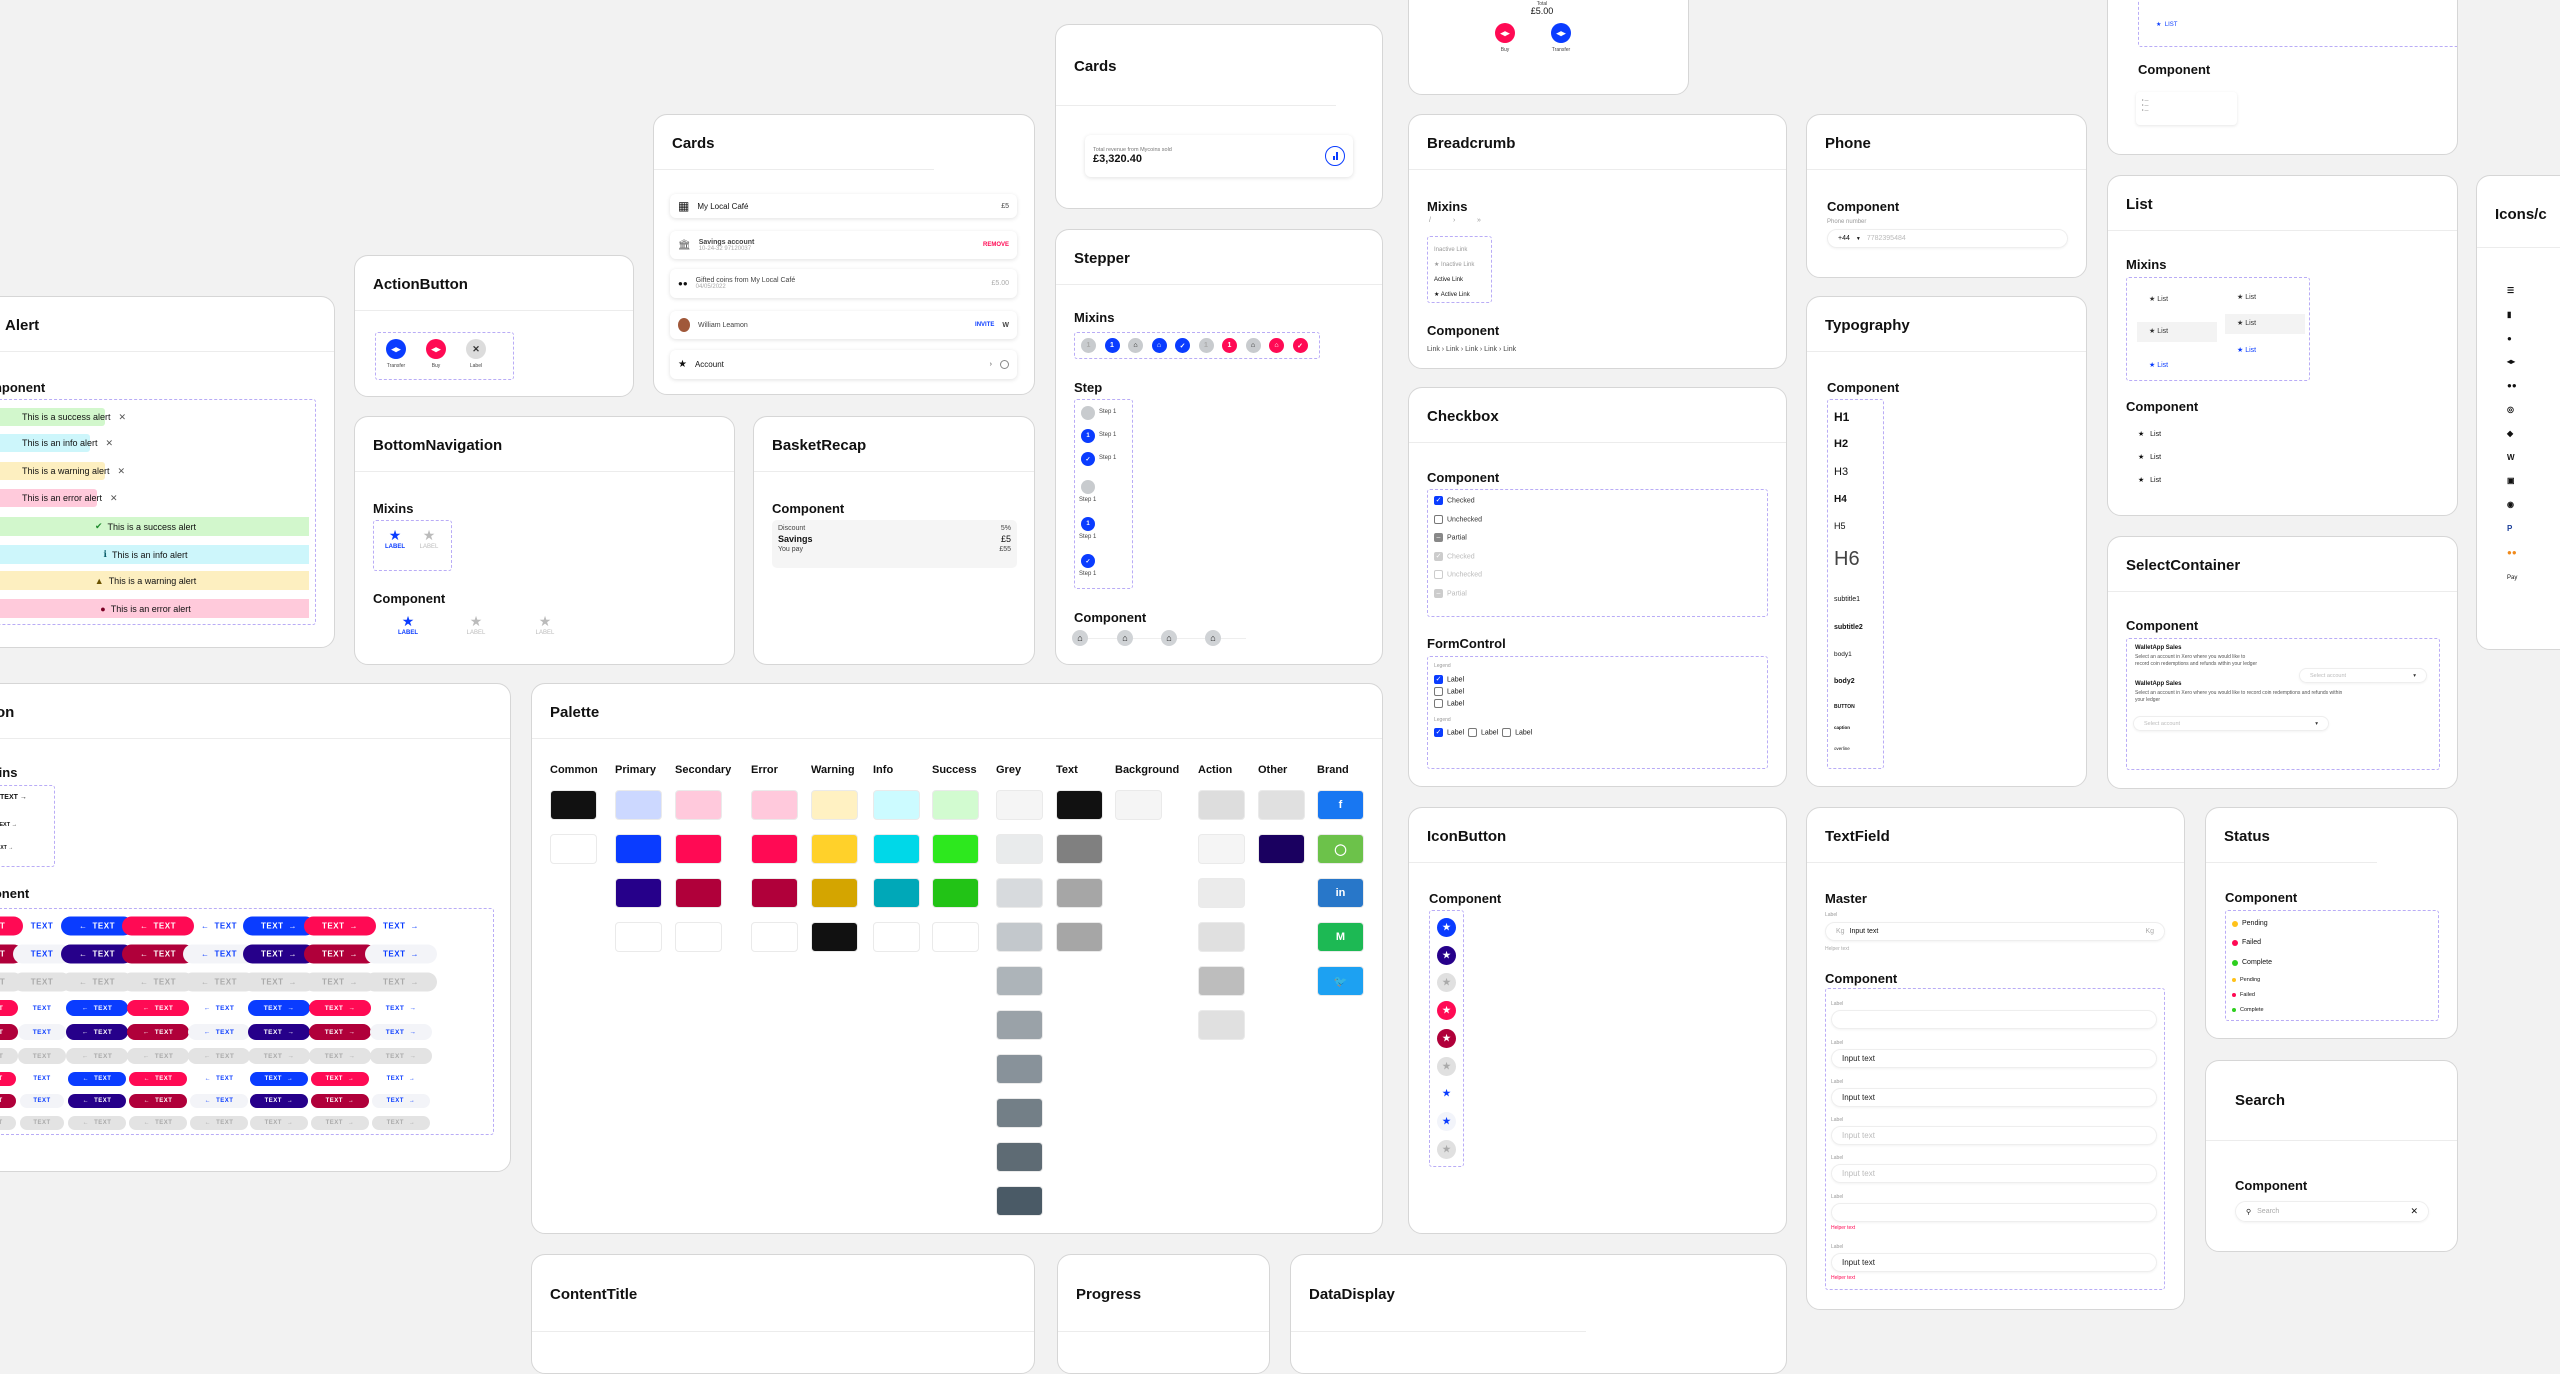 This screenshot has width=2560, height=1374. What do you see at coordinates (1004, 364) in the screenshot?
I see `radio-button` at bounding box center [1004, 364].